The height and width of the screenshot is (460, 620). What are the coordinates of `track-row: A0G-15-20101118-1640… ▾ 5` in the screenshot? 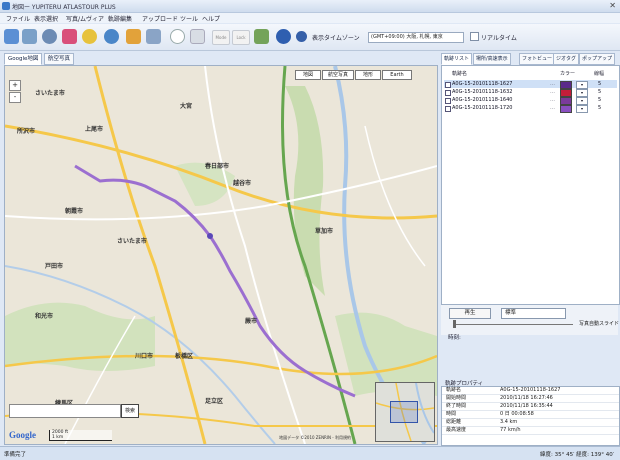 It's located at (530, 100).